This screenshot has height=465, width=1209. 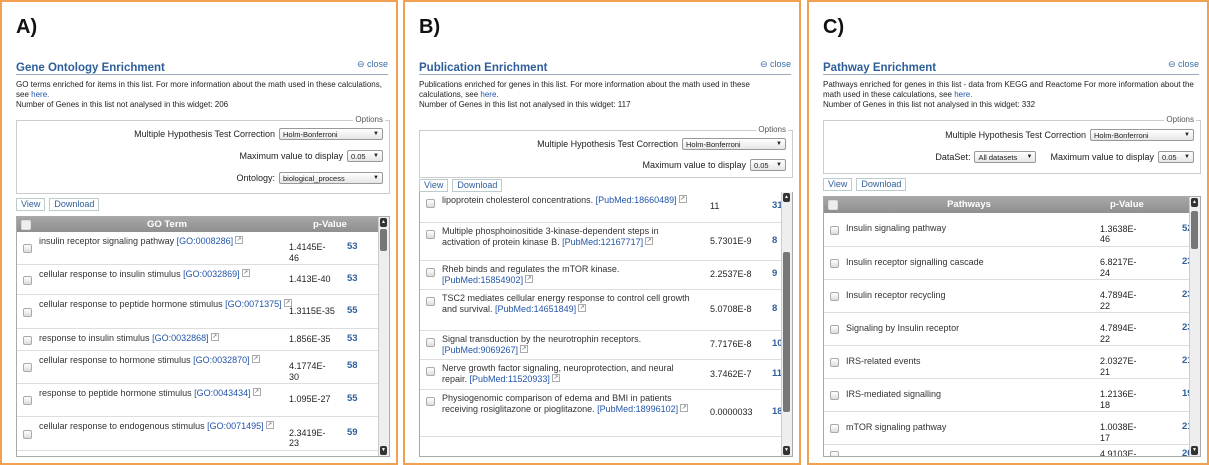 What do you see at coordinates (510, 379) in the screenshot?
I see `term-id-link: [PubMed:11520933]` at bounding box center [510, 379].